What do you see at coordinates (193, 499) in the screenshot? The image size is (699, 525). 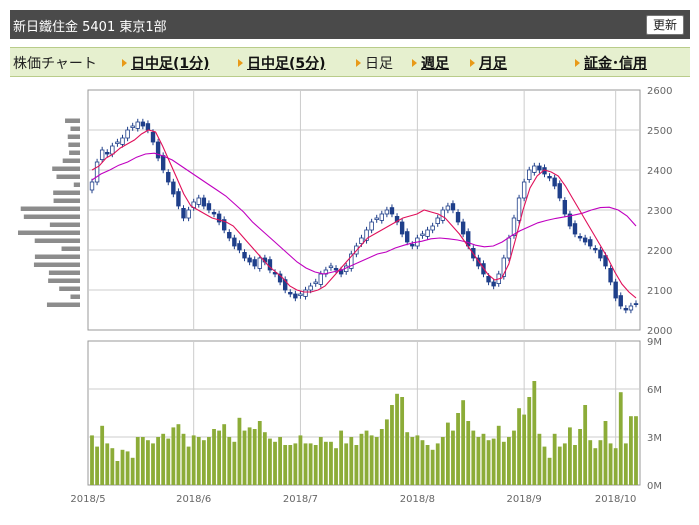 I see `x-tick-label: 2018/6` at bounding box center [193, 499].